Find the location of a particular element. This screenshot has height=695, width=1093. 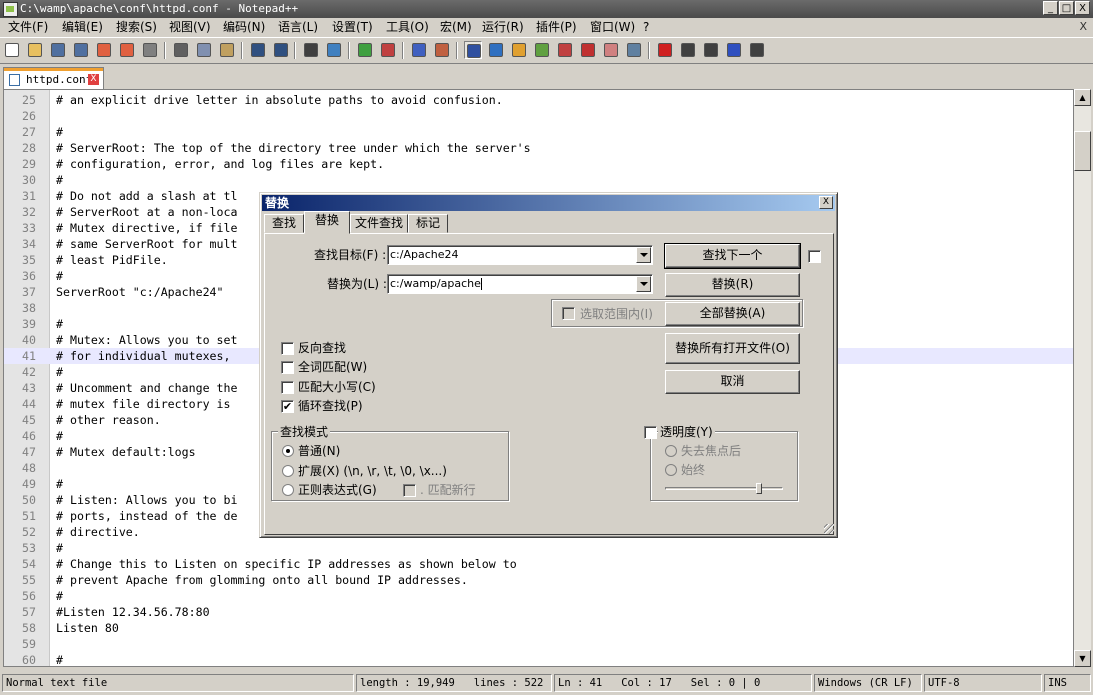

editor-line: 30 # is located at coordinates (538, 180).